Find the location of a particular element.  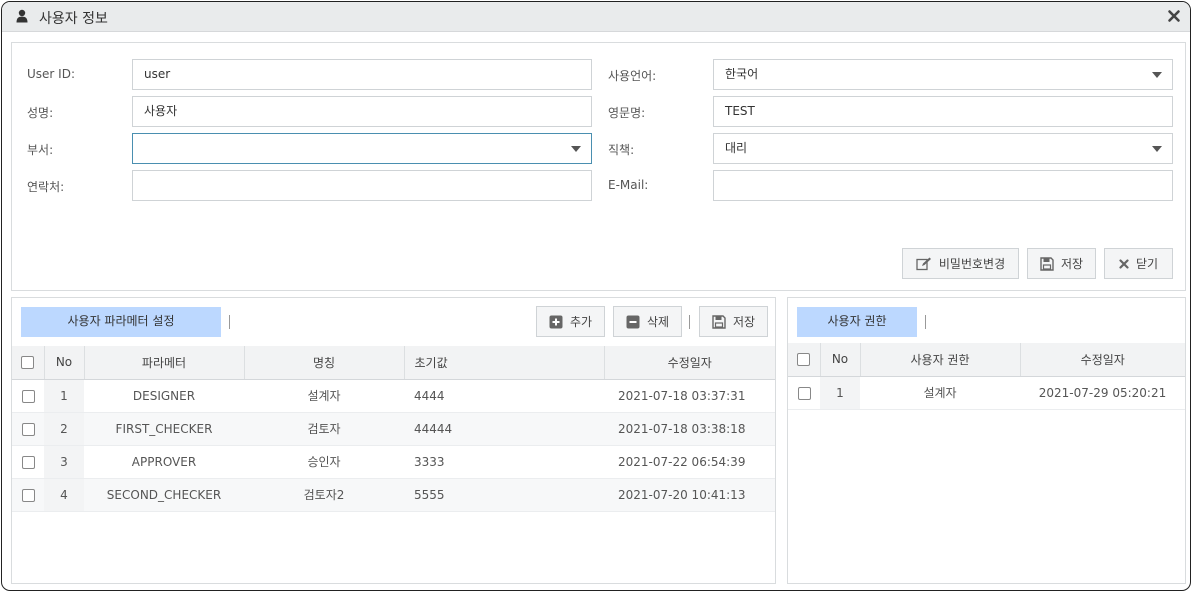

language-select: 한국어 is located at coordinates (943, 74).